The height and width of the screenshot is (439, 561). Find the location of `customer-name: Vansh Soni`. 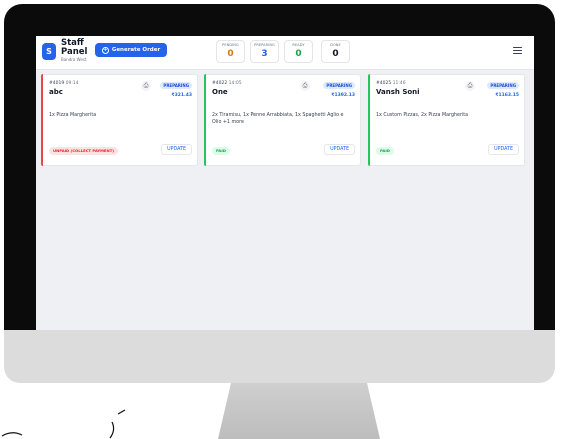

customer-name: Vansh Soni is located at coordinates (398, 92).